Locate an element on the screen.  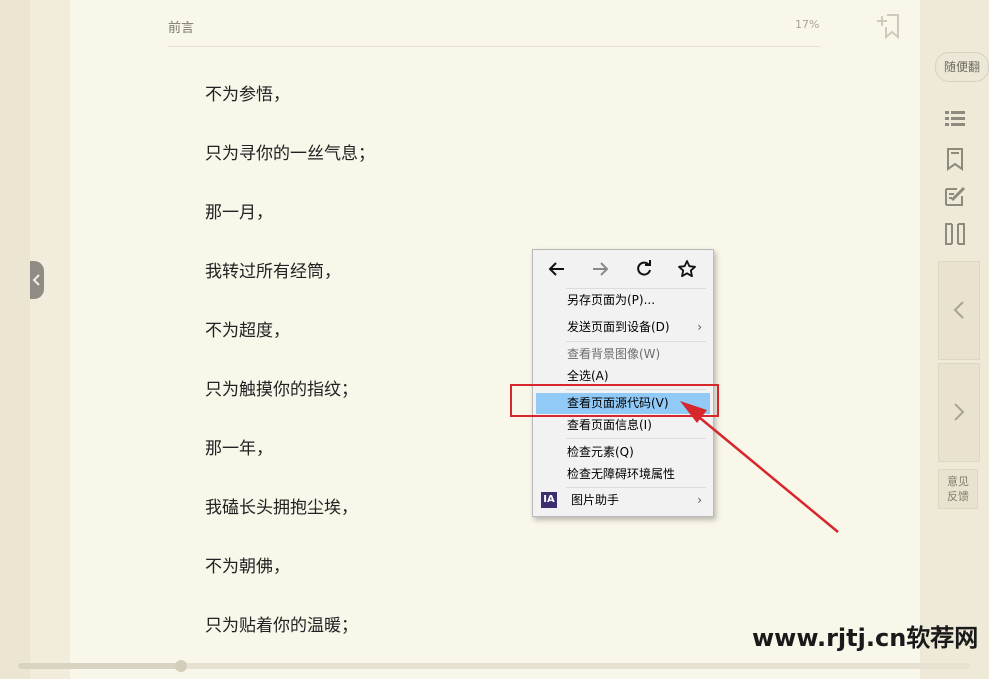
watermark: www.rjtj.cn软荐网 is located at coordinates (865, 638).